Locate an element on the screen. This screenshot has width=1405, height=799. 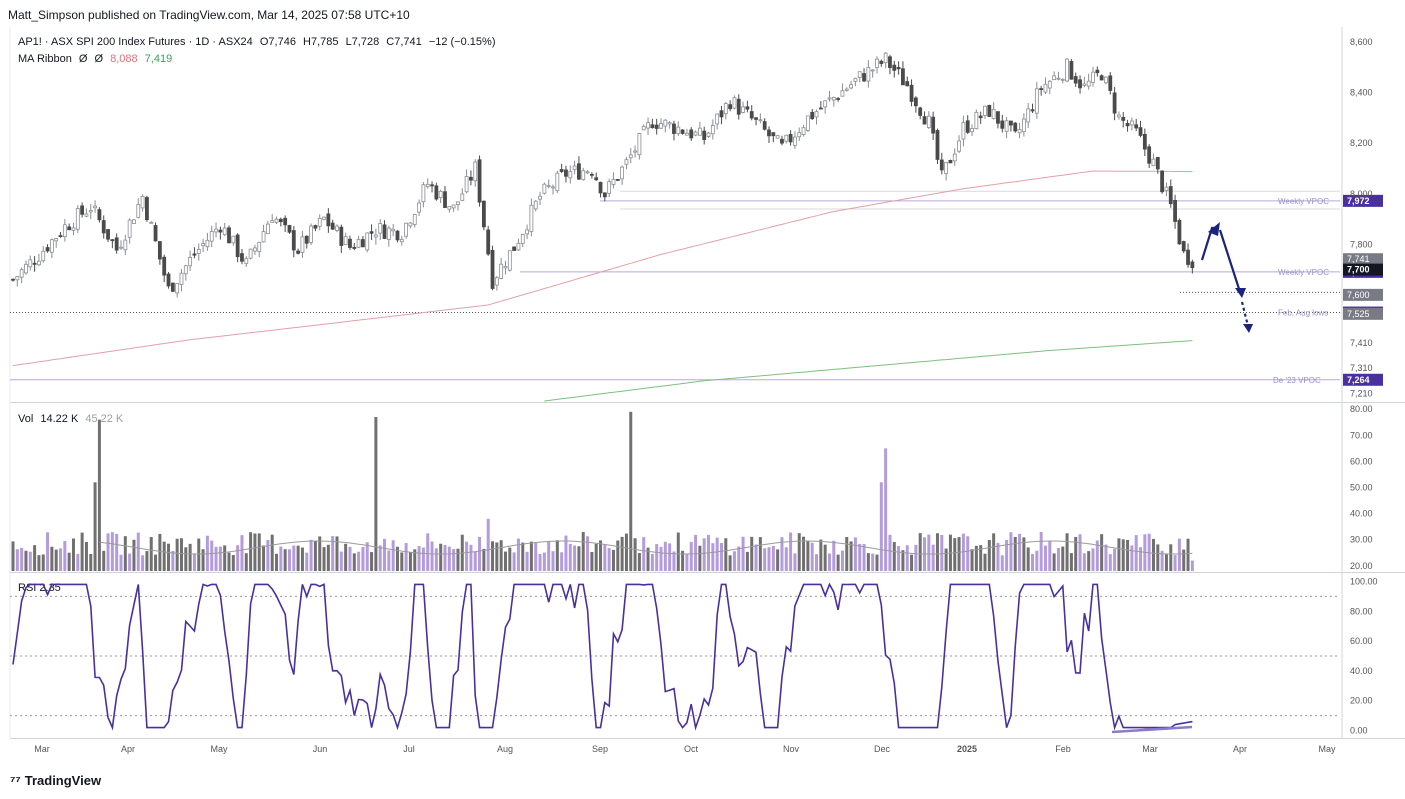
price-axis-label: 8,200 is located at coordinates (1361, 143).